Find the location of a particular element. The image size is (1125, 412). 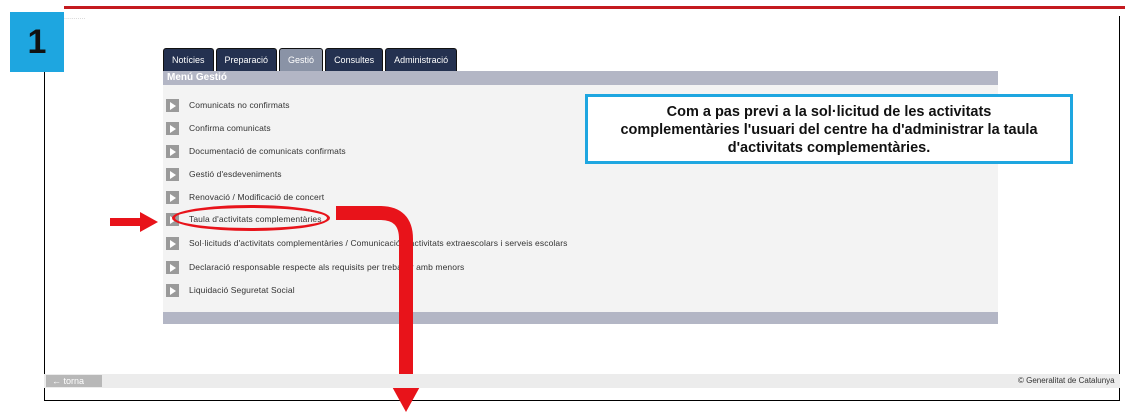

menu-title: Menú Gestió is located at coordinates (580, 78).